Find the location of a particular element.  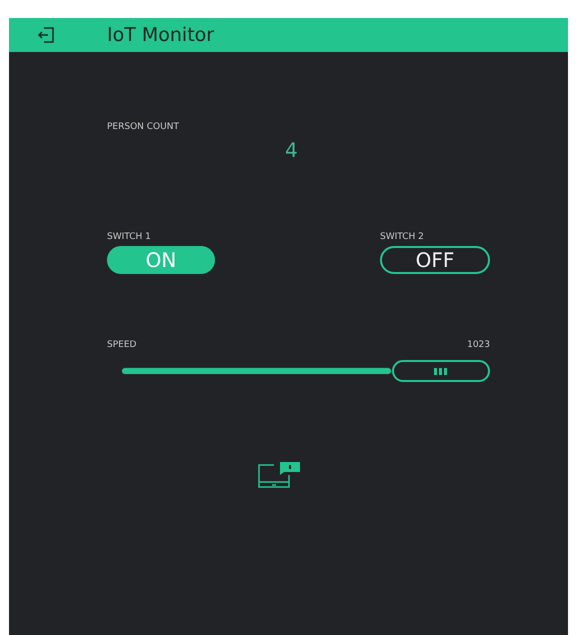

slider-thumb is located at coordinates (441, 371).